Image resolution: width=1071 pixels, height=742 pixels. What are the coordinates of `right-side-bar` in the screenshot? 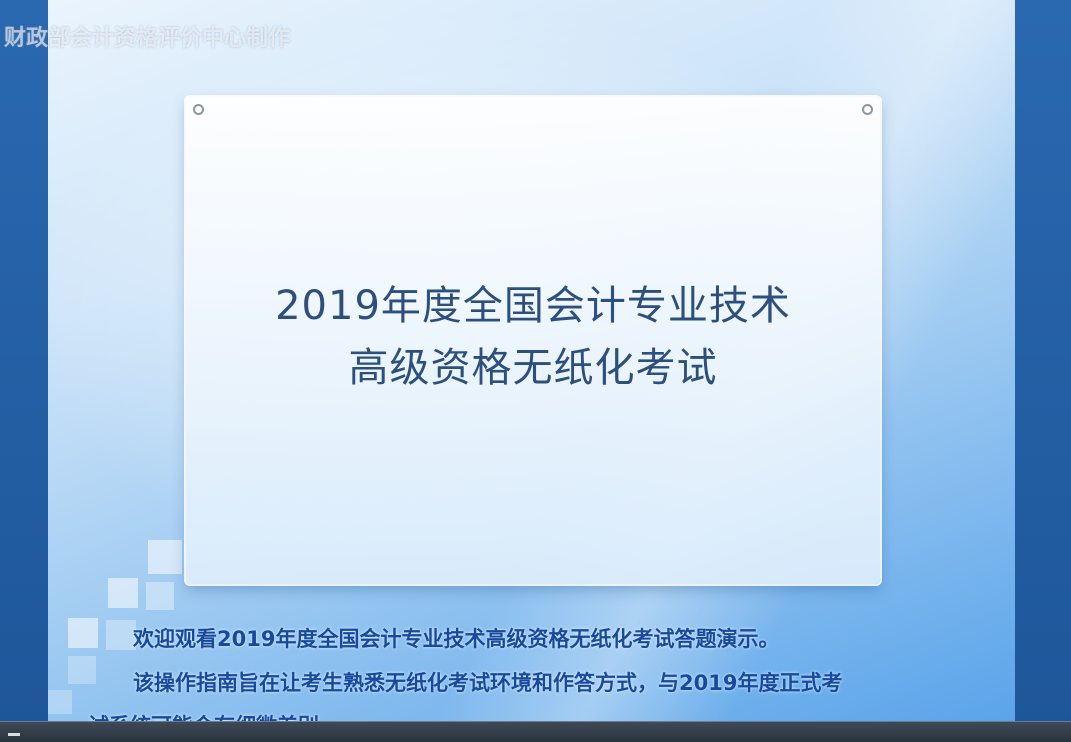 It's located at (1043, 371).